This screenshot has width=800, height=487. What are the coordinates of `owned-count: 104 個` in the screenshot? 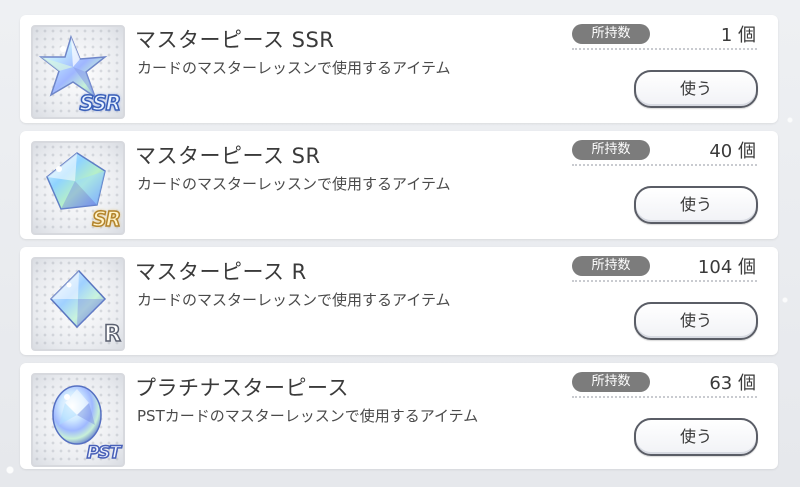 It's located at (726, 267).